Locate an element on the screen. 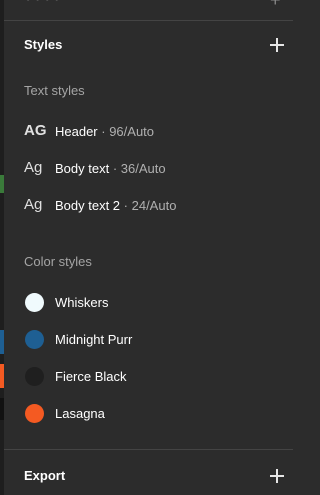  color-style-name: Midnight Purr is located at coordinates (94, 339).